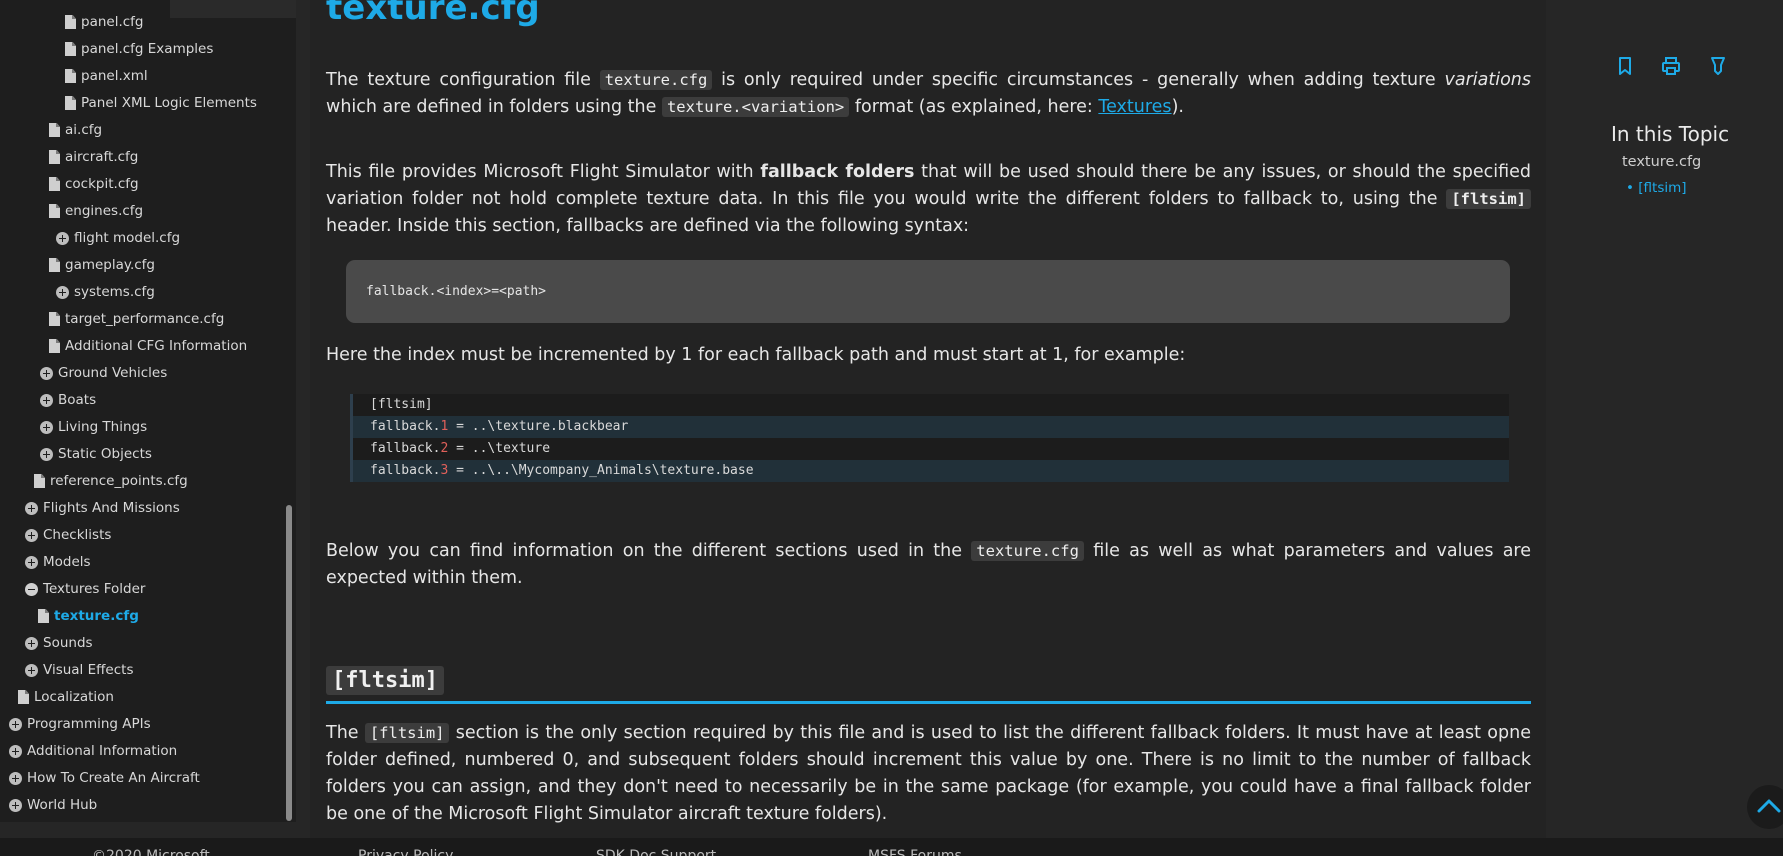 This screenshot has height=856, width=1783. I want to click on sidebar-item: engines.cfg, so click(96, 211).